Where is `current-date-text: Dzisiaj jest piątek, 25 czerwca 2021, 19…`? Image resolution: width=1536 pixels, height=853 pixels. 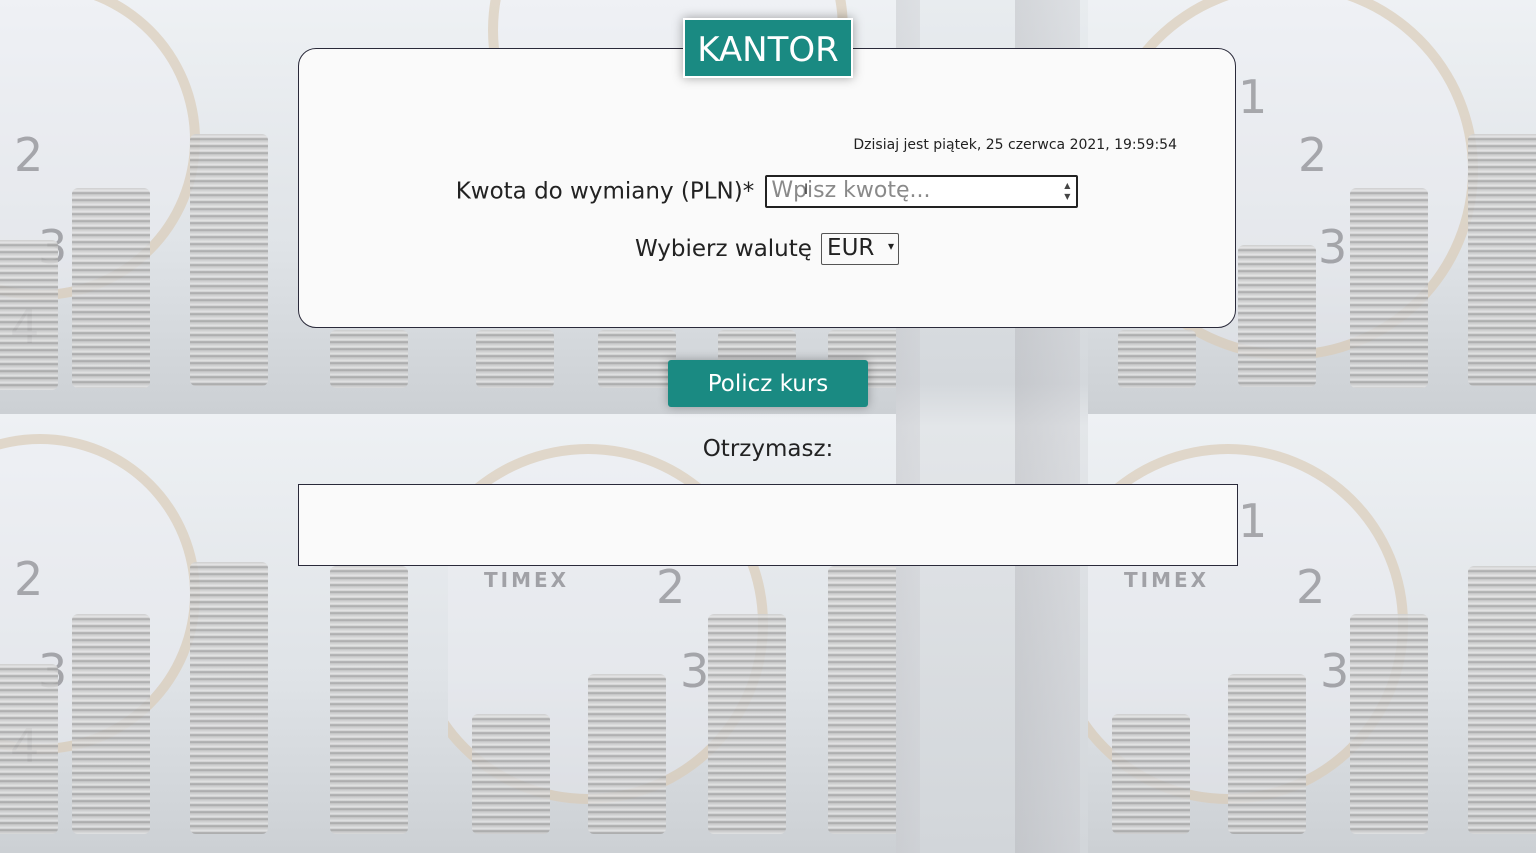 current-date-text: Dzisiaj jest piątek, 25 czerwca 2021, 19… is located at coordinates (1015, 145).